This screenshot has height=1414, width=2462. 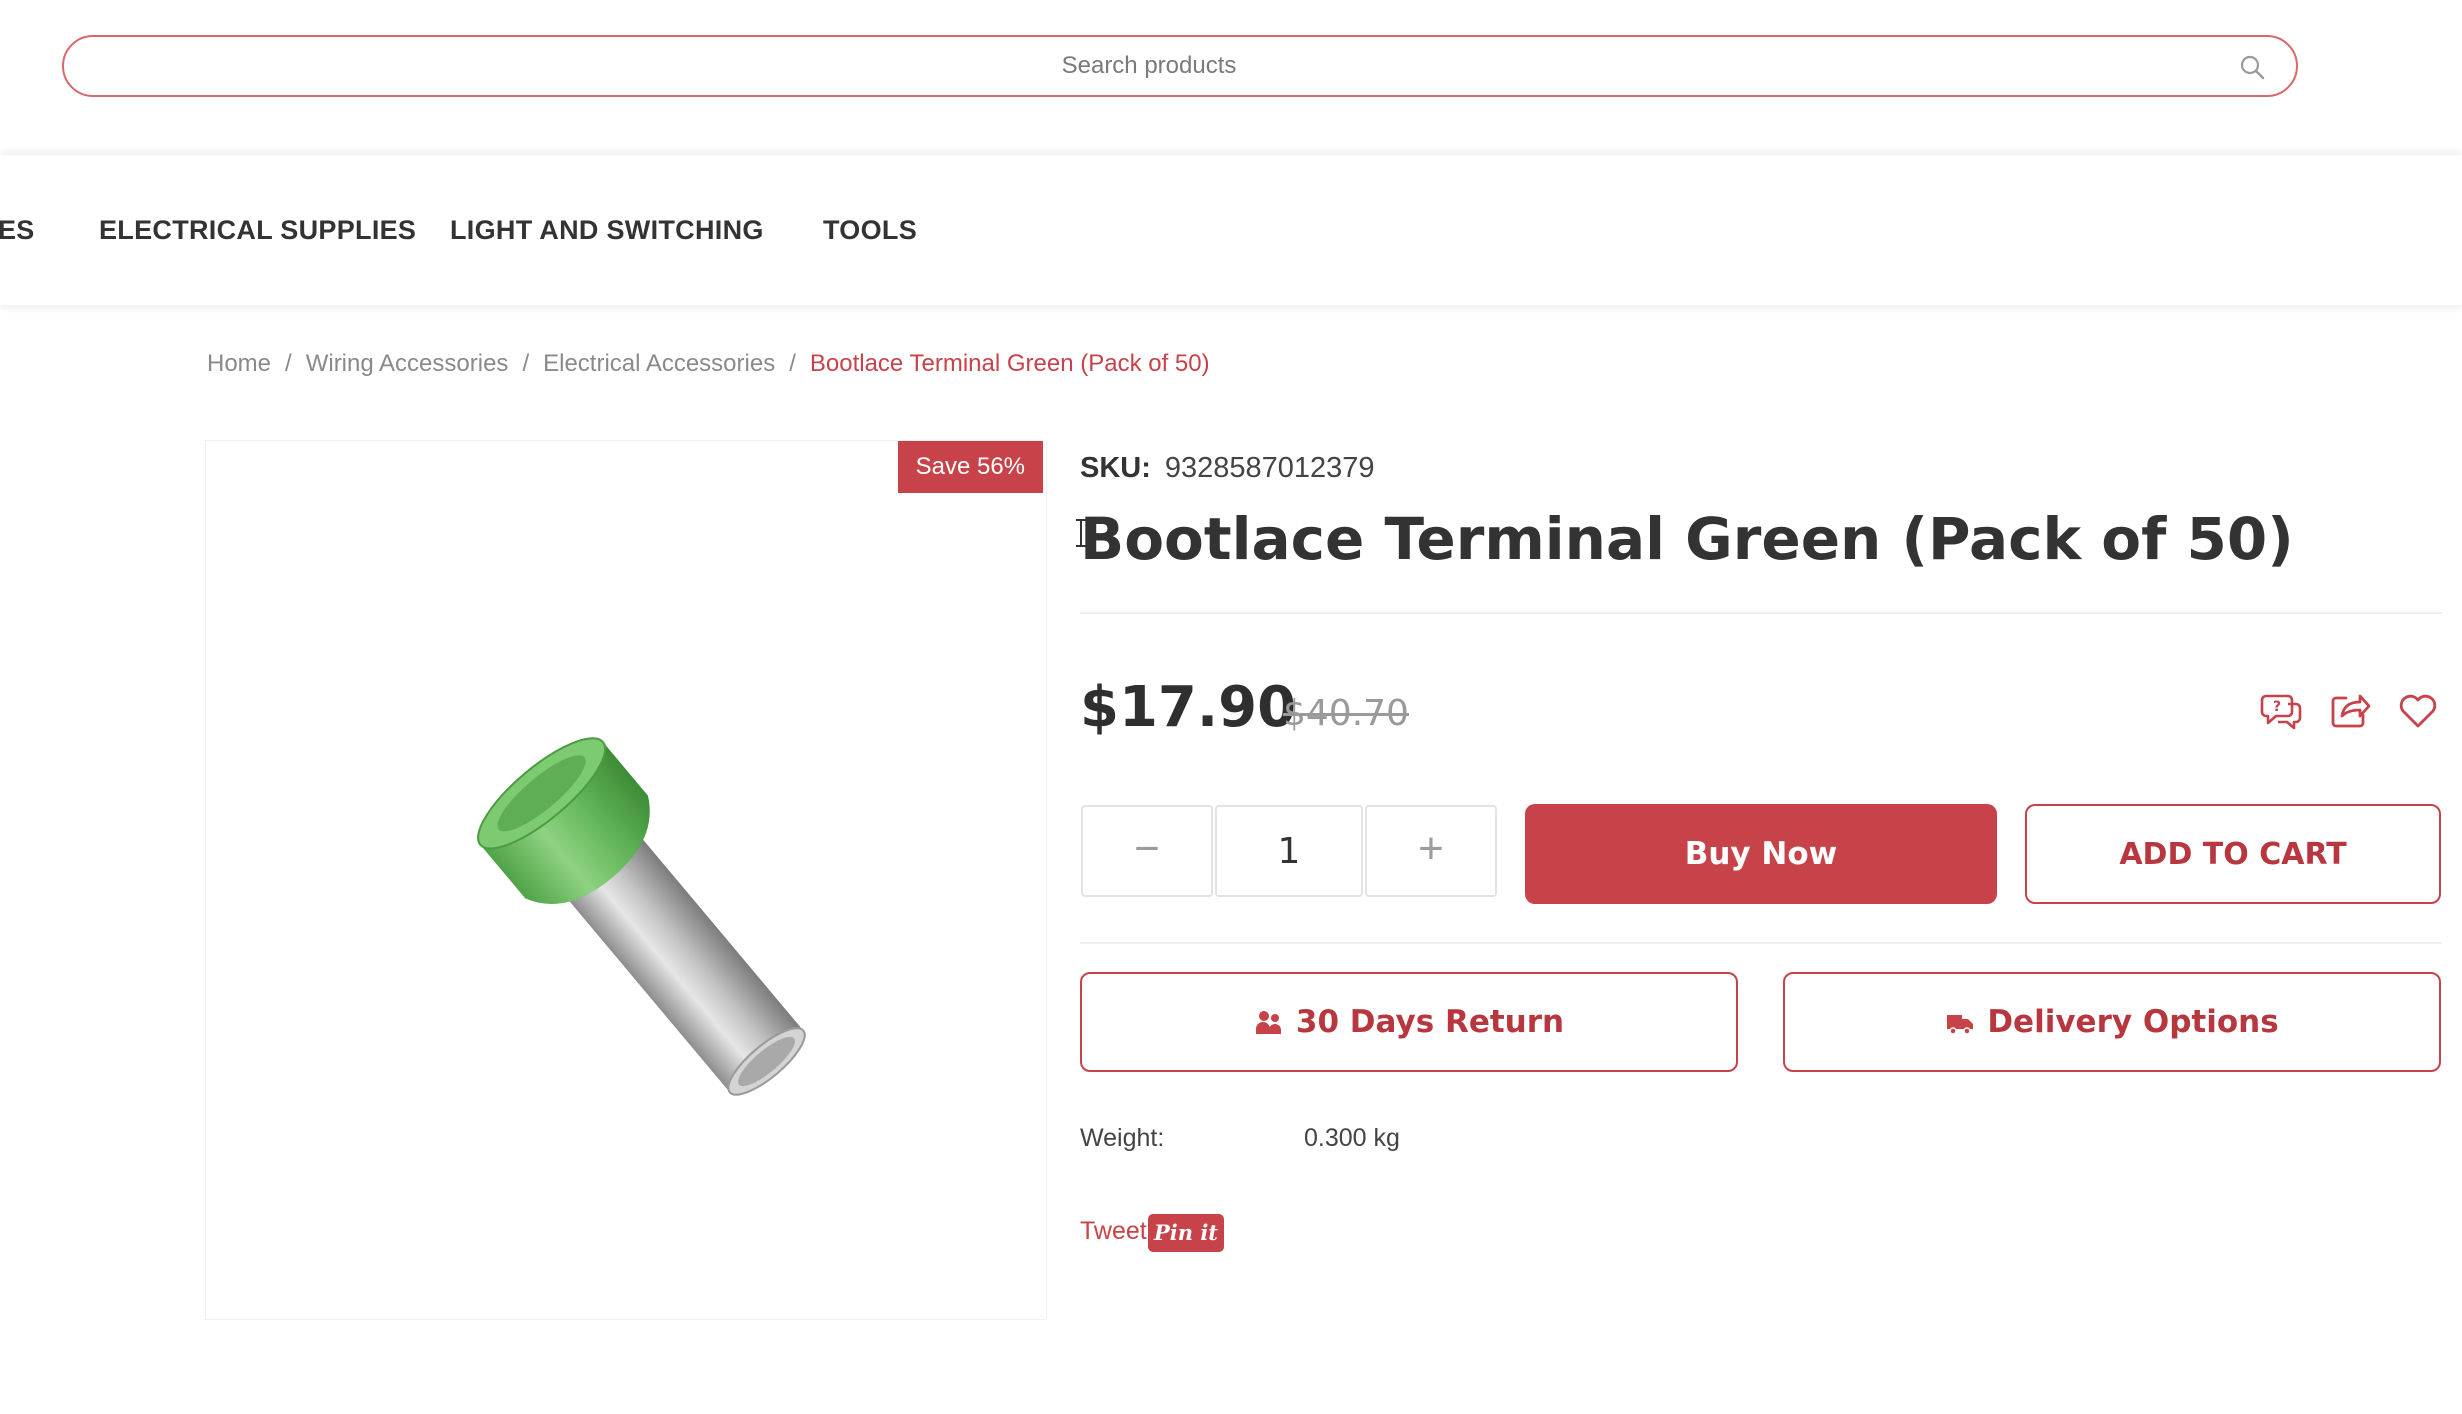 I want to click on sku-row: SKU: 9328587012379, so click(x=1227, y=468).